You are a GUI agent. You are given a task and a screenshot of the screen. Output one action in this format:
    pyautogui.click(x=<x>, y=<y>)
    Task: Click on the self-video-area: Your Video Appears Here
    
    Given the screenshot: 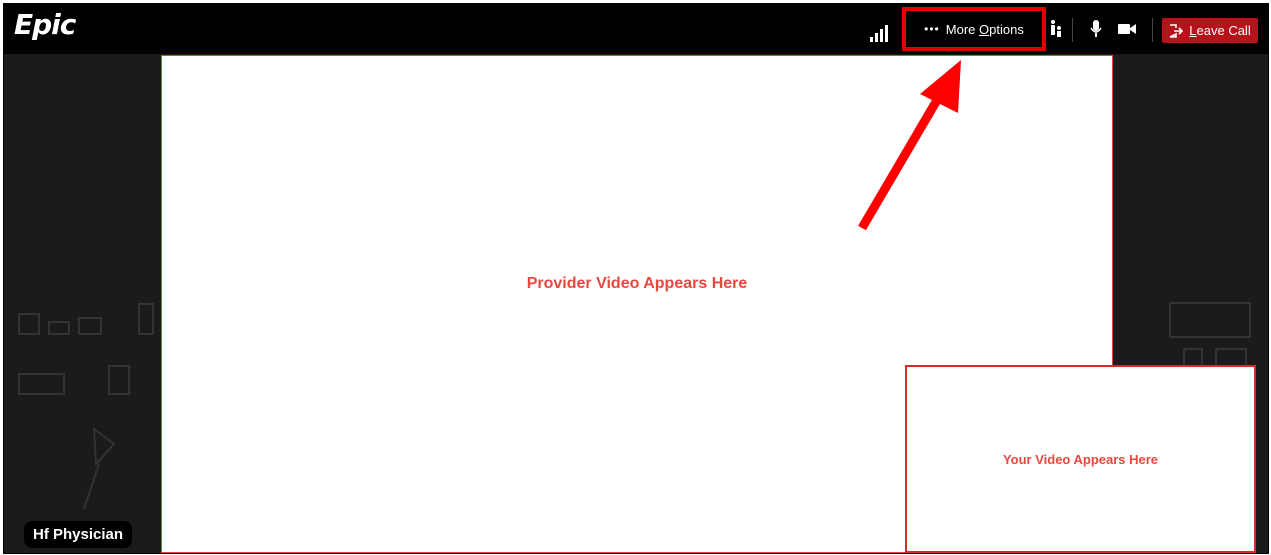 What is the action you would take?
    pyautogui.click(x=1080, y=459)
    